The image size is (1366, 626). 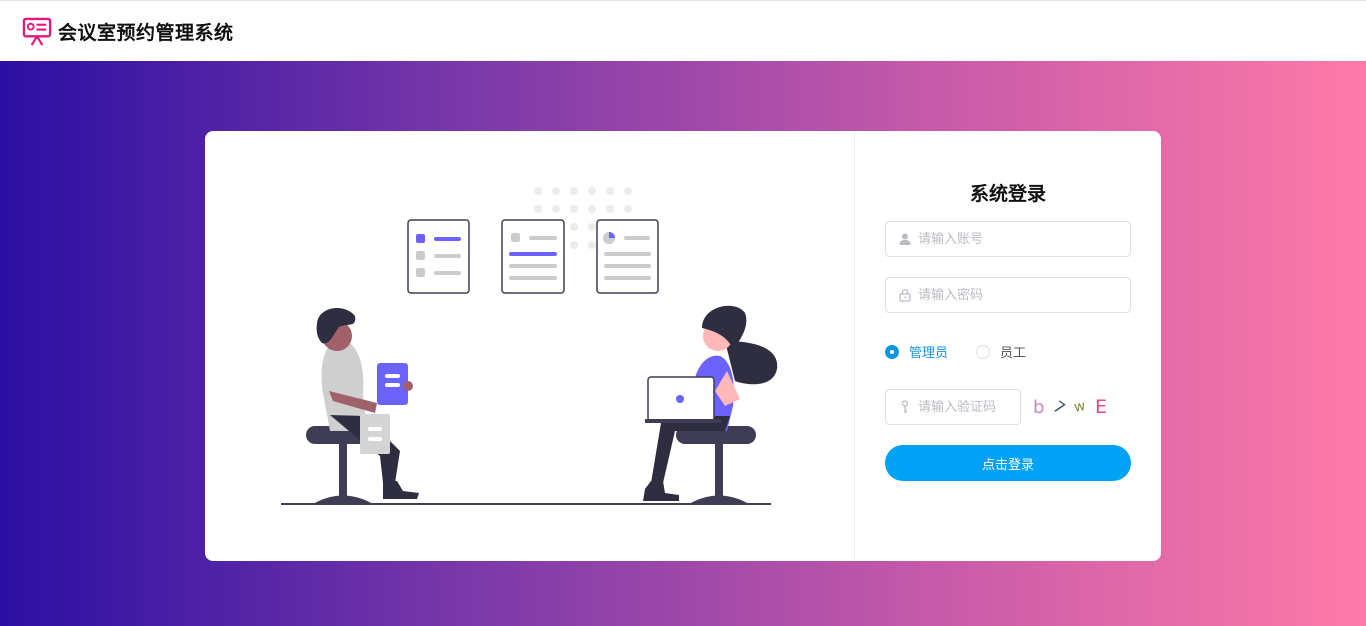 I want to click on presentation-board-icon, so click(x=37, y=31).